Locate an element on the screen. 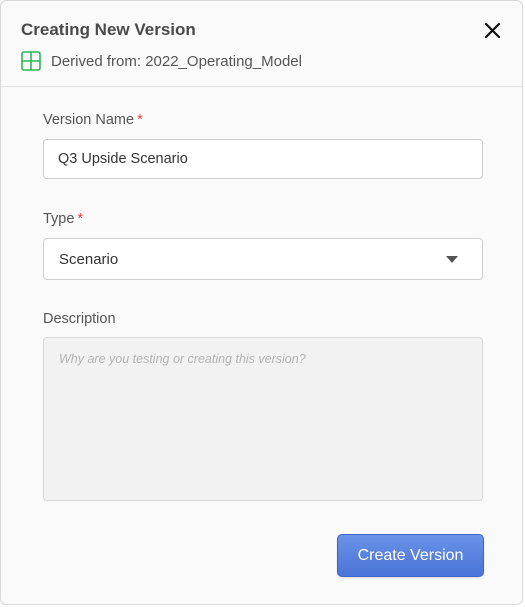 This screenshot has width=525, height=607. derived-from-row: Derived from: 2022_Operating_Model is located at coordinates (161, 61).